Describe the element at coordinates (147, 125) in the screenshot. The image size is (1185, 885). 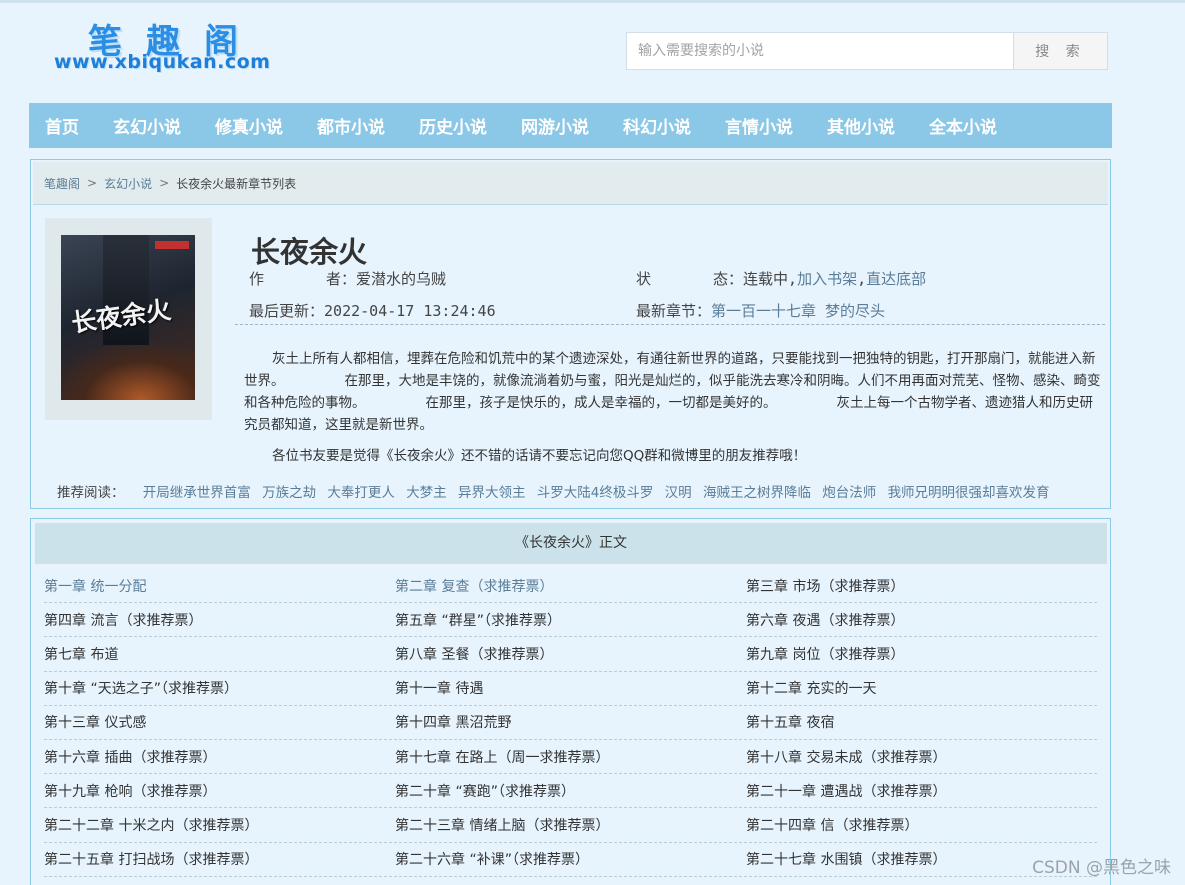
I see `nav-item-xuanhuan: 玄幻小说` at that location.